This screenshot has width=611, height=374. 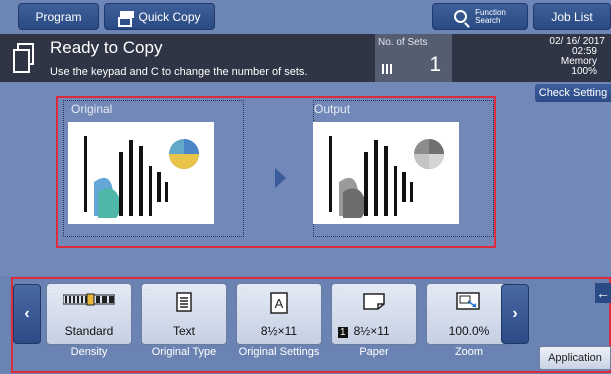 I want to click on zoom-value: 100.0%, so click(x=469, y=331).